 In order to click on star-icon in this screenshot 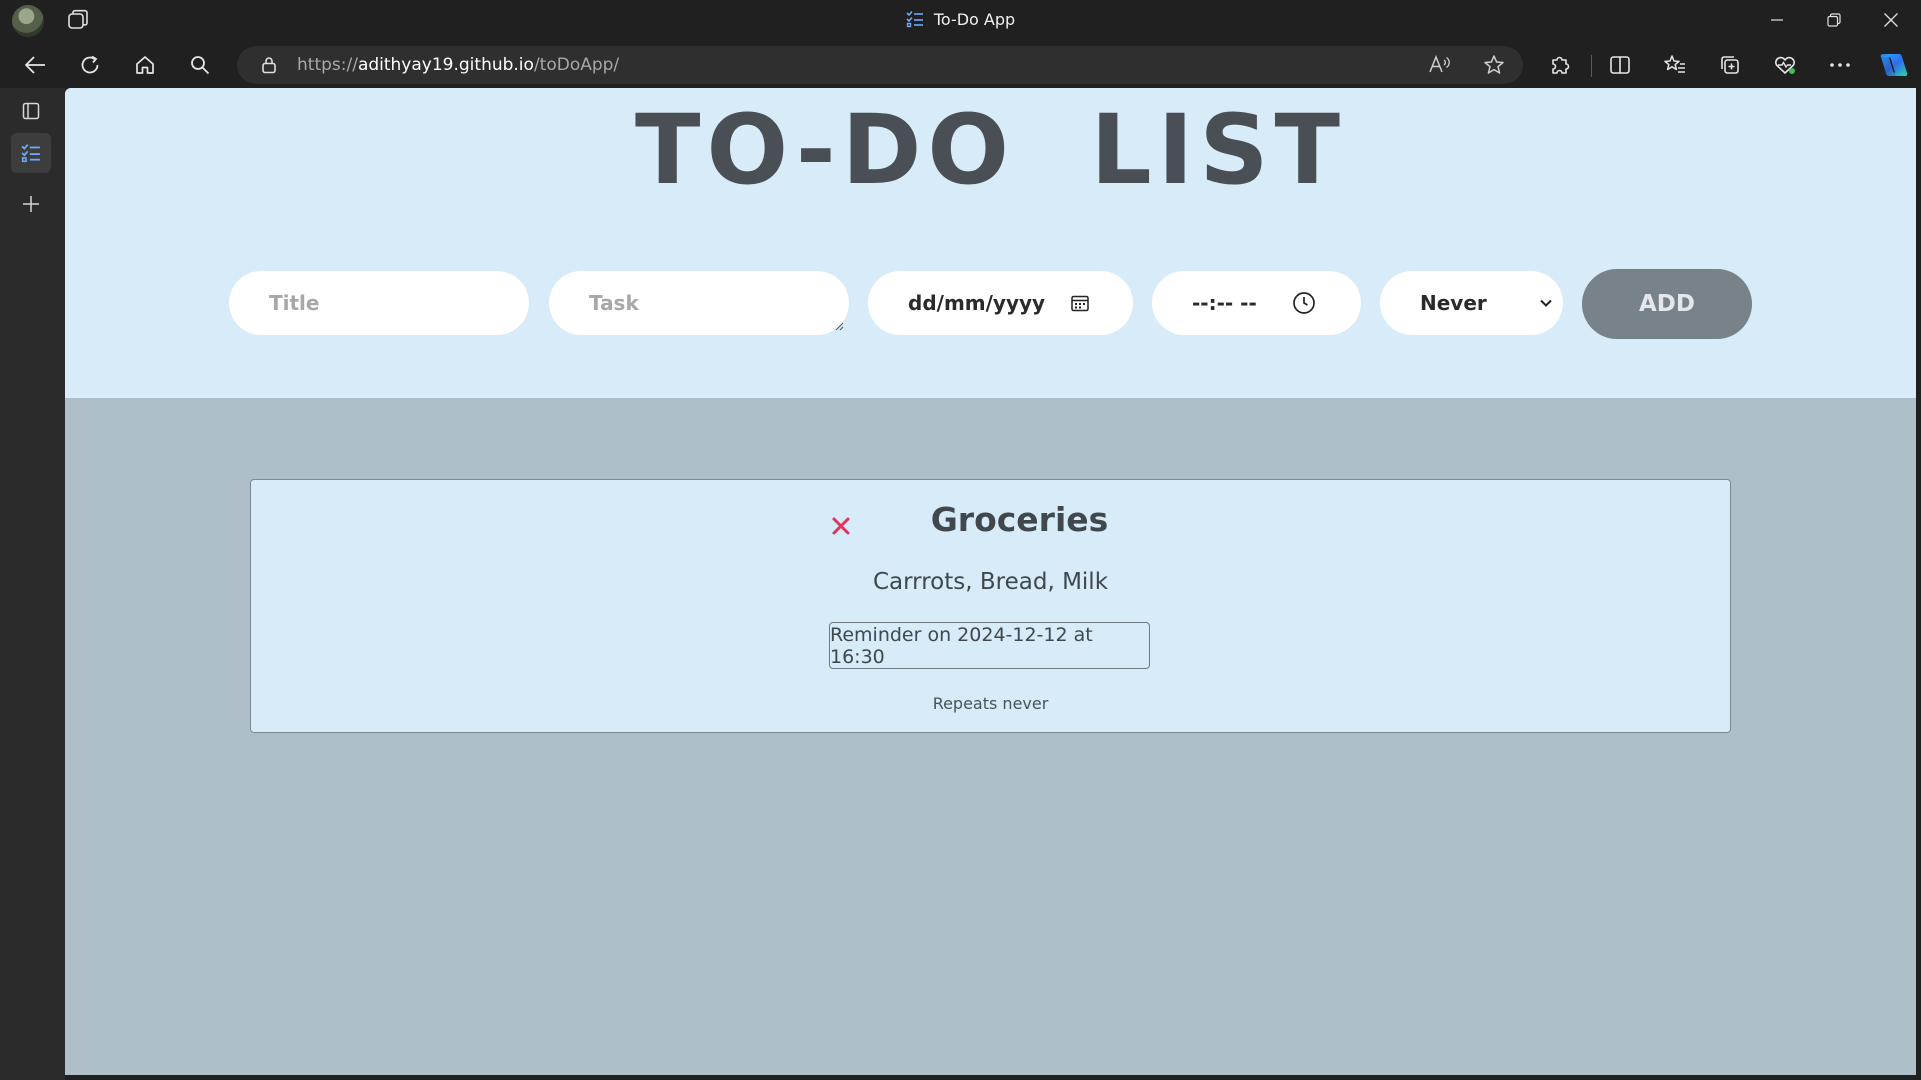, I will do `click(1494, 65)`.